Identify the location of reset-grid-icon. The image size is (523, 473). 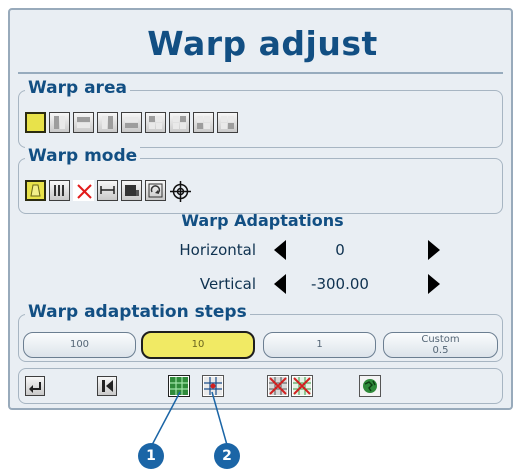
(302, 386).